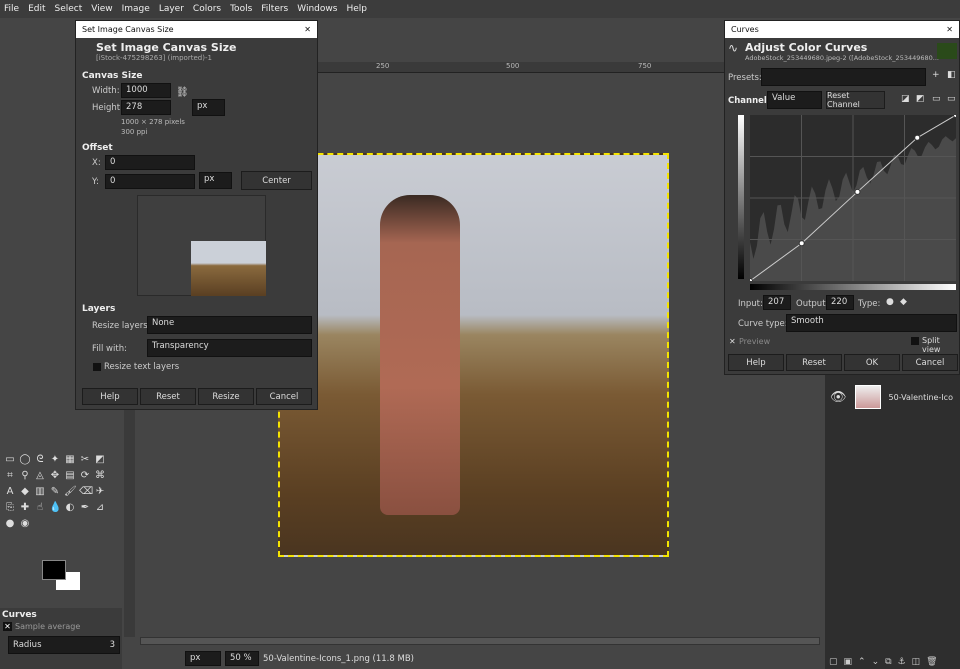 The image size is (960, 669). I want to click on ok-button: OK, so click(872, 362).